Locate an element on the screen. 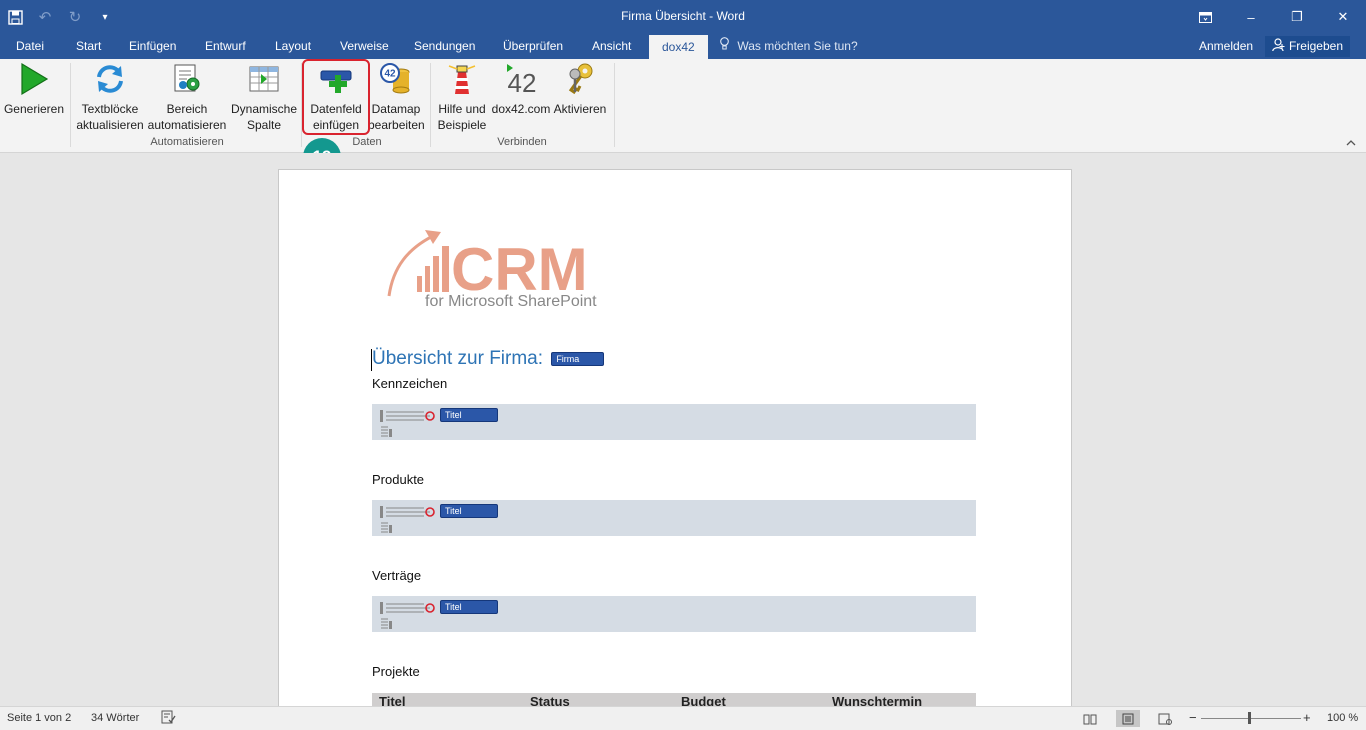 This screenshot has width=1366, height=730. column-header: Titel is located at coordinates (392, 700).